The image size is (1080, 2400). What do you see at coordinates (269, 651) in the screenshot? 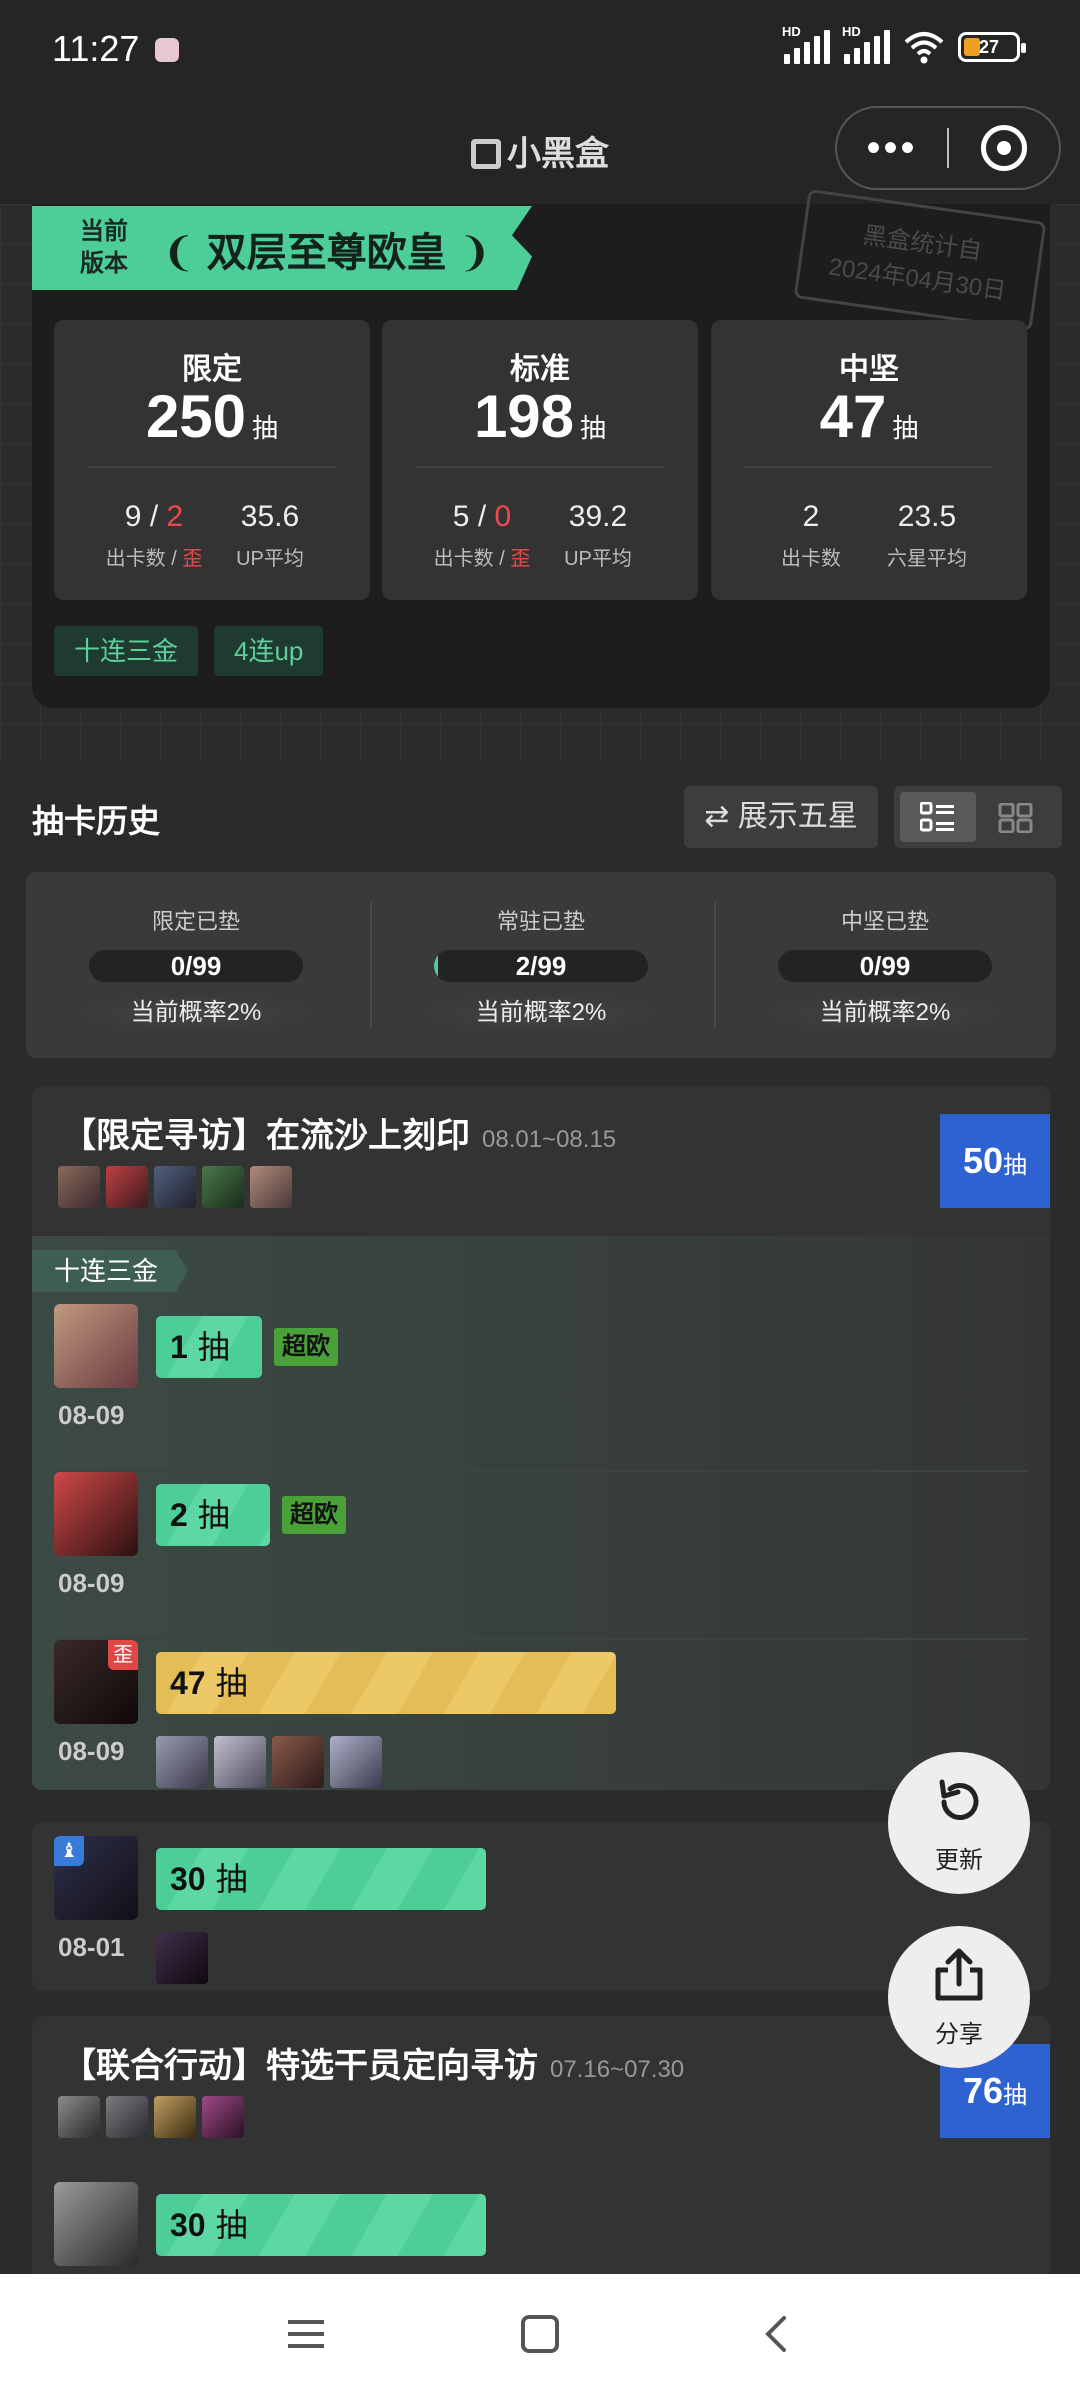
I see `achievement-tag: 4连up` at bounding box center [269, 651].